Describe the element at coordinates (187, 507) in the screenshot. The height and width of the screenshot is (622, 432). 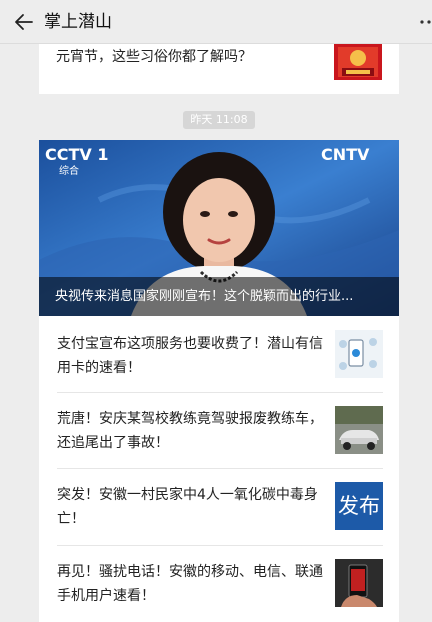
I see `article-title: 突发！安徽一村民家中4人一氧化碳中毒身亡！` at that location.